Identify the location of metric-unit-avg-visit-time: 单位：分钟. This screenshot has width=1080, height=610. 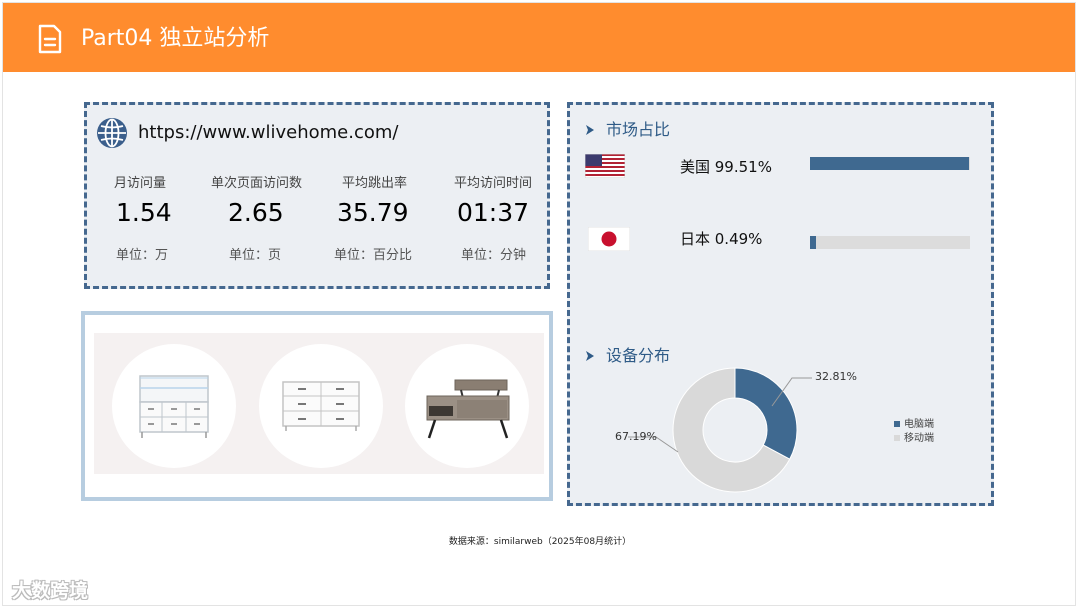
(494, 255).